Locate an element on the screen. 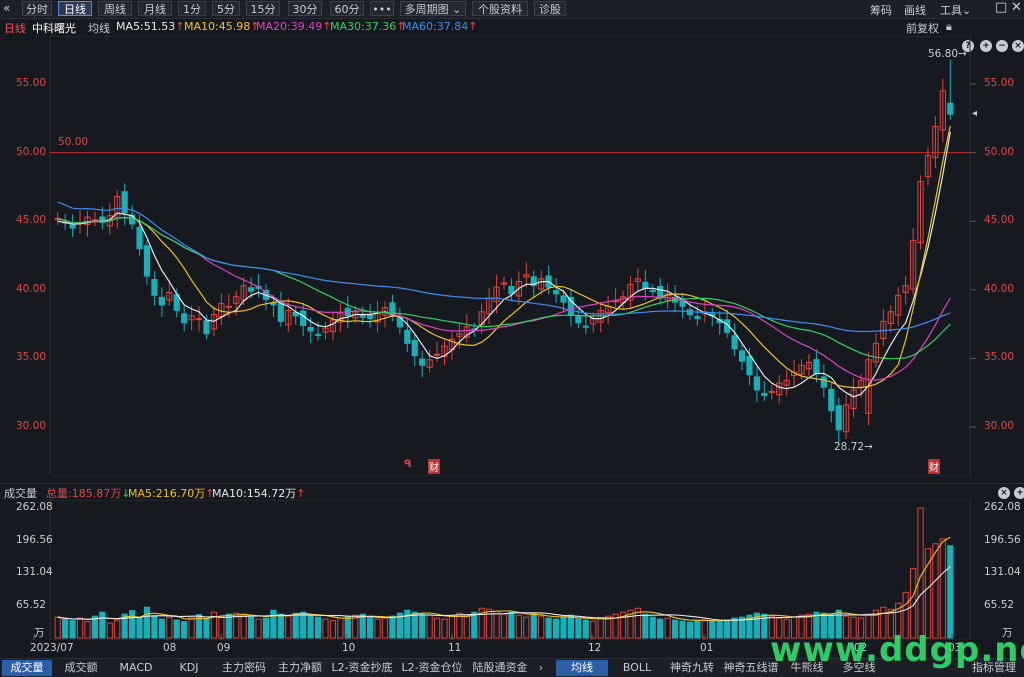 Image resolution: width=1024 pixels, height=677 pixels. lock-icon: 🔒︎ is located at coordinates (949, 27).